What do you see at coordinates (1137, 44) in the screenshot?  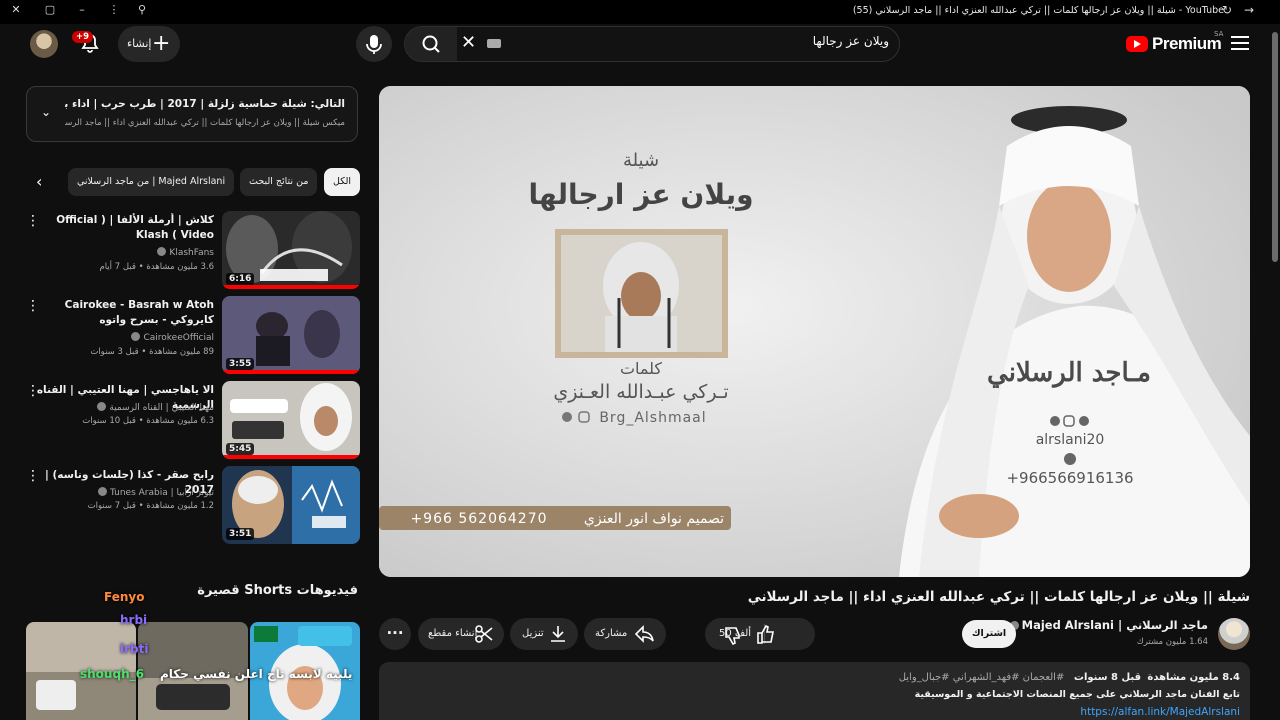 I see `youtube-play-icon` at bounding box center [1137, 44].